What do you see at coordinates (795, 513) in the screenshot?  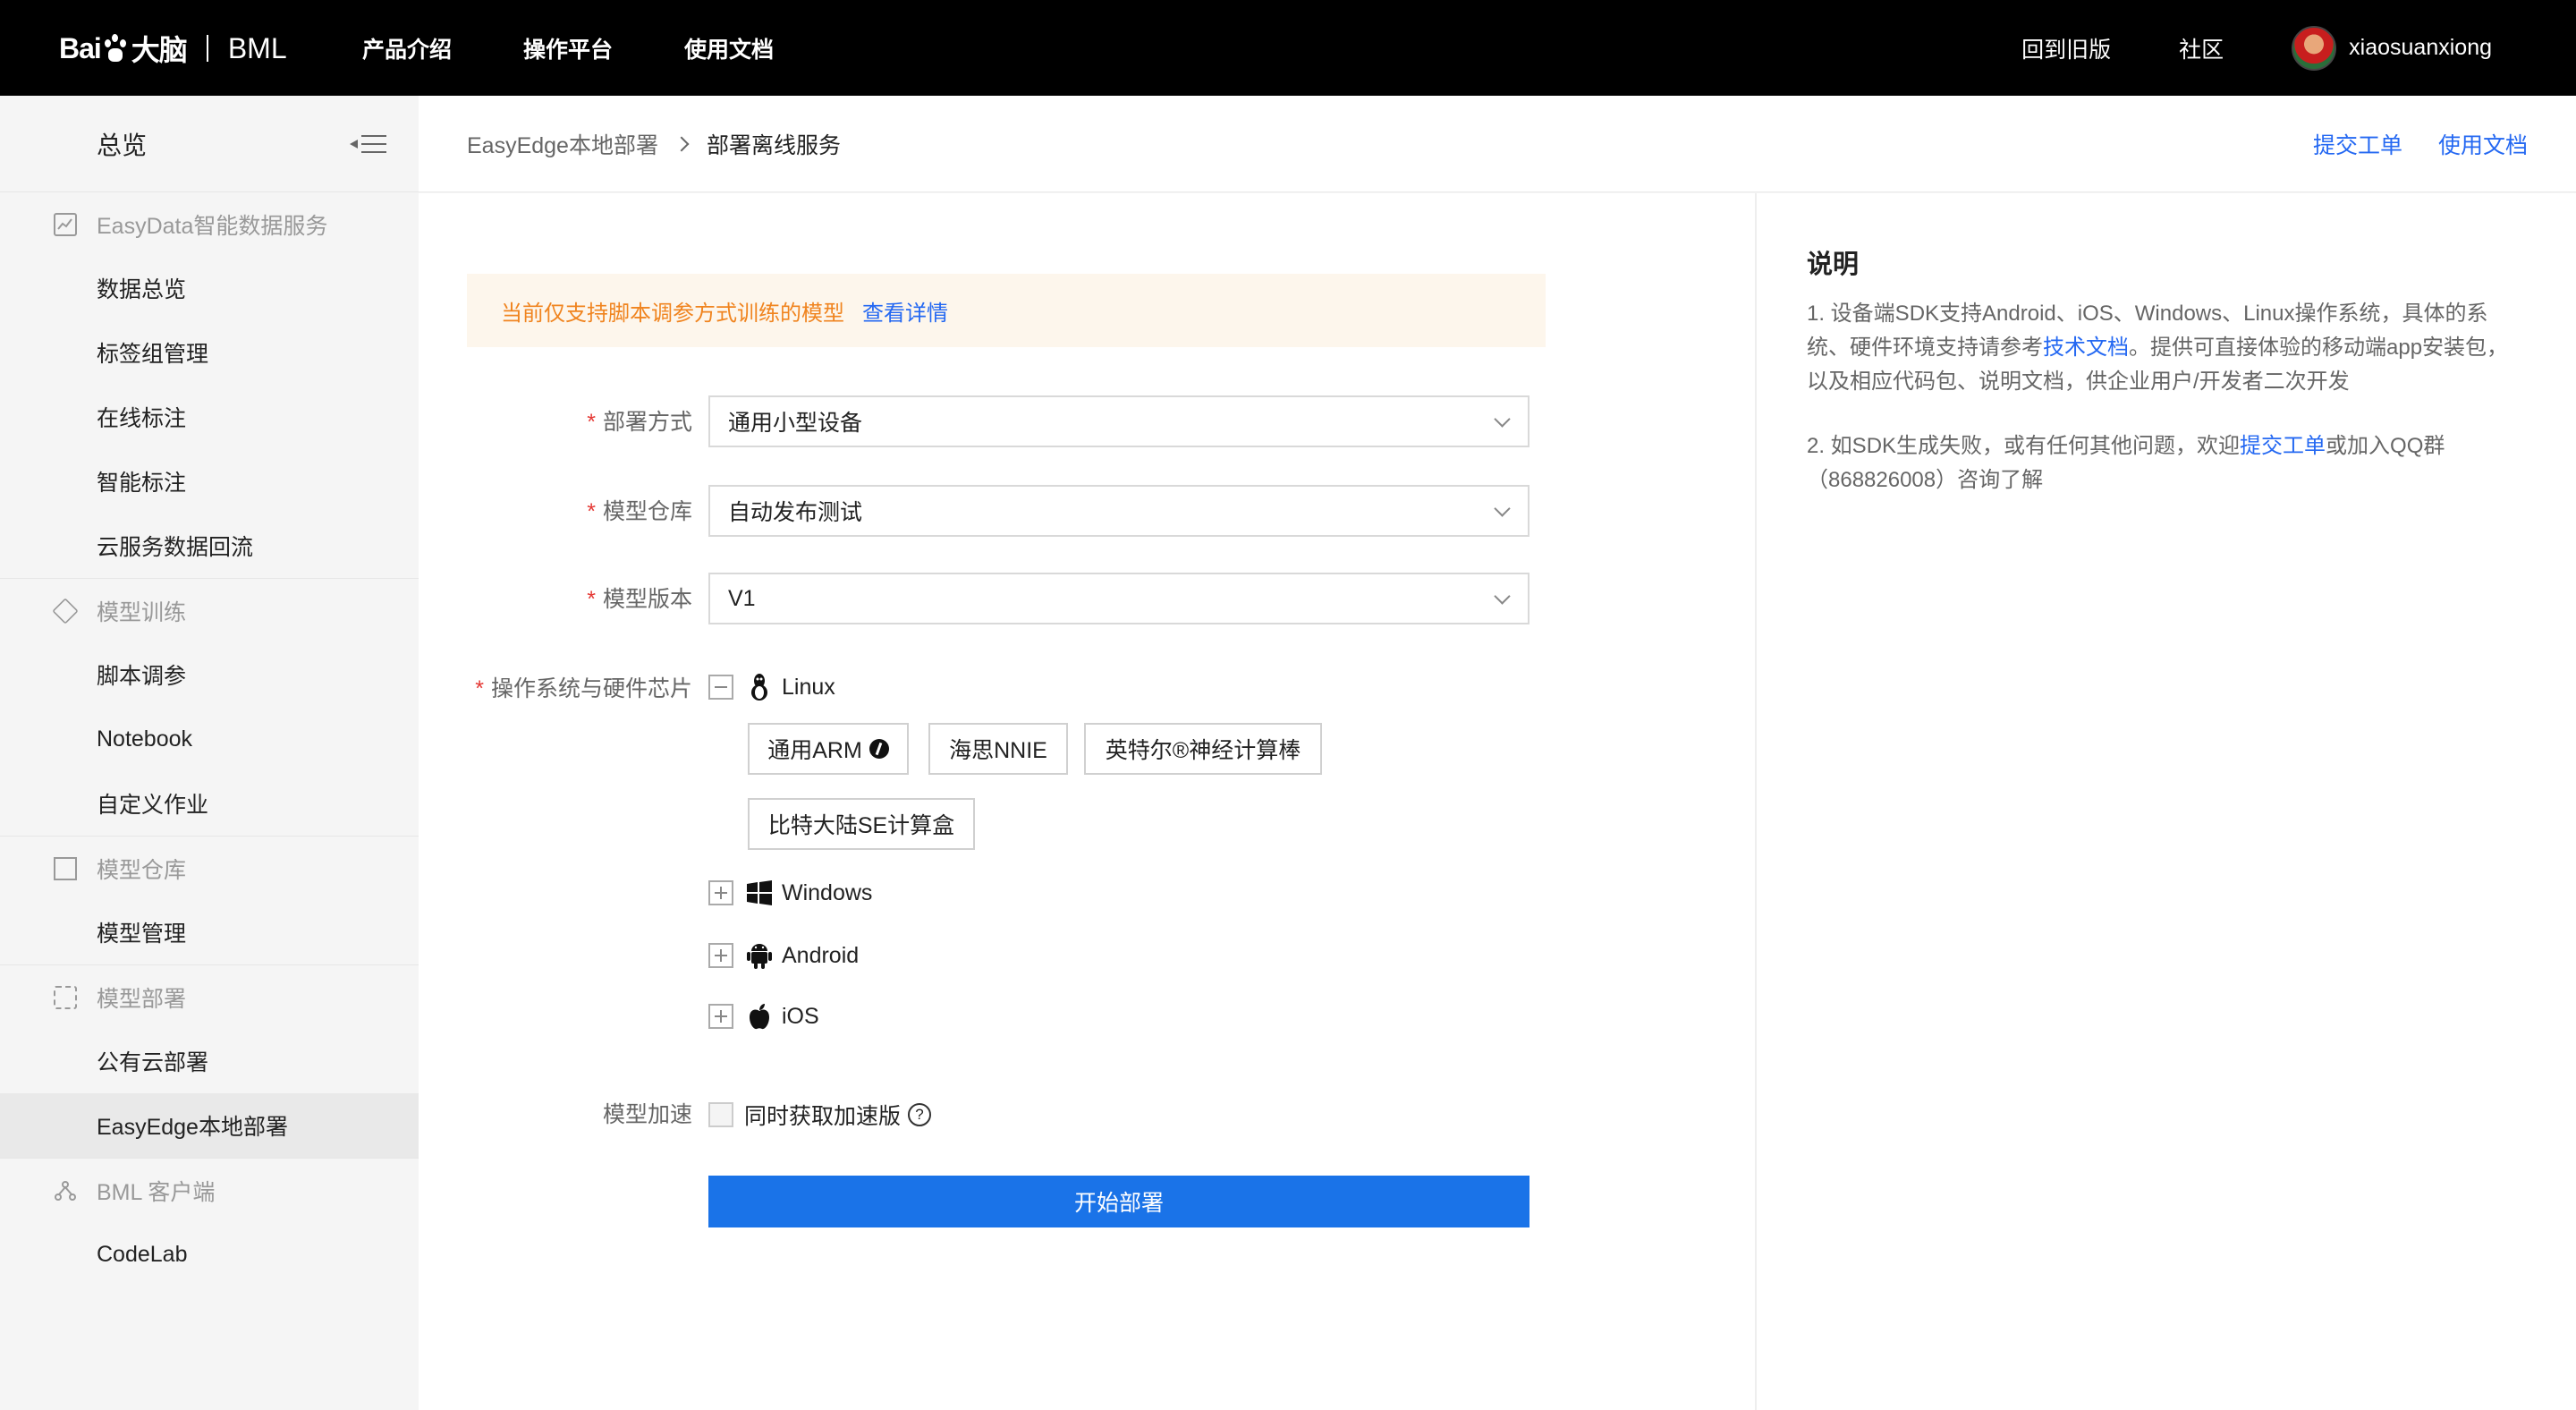 I see `select-value: 自动发布测试` at bounding box center [795, 513].